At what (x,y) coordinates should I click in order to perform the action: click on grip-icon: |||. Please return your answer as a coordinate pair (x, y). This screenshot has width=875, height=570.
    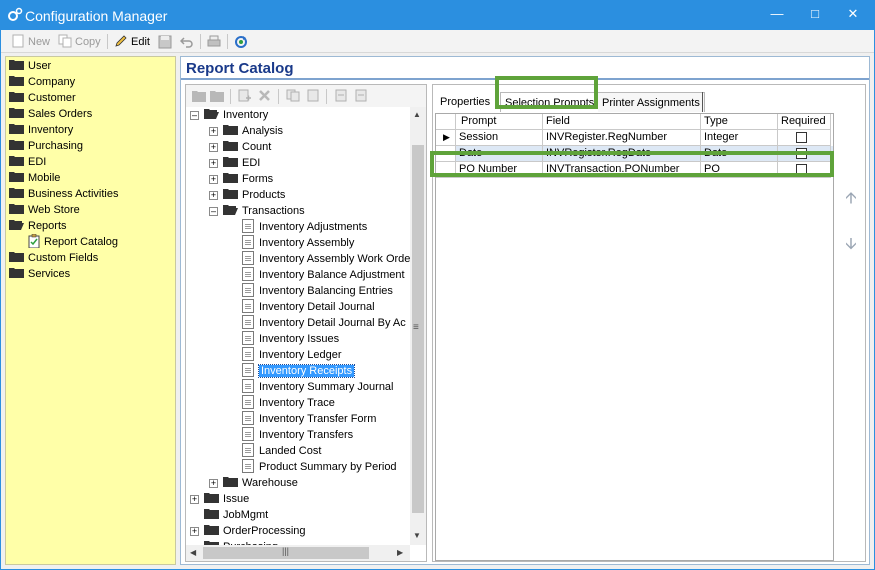
    Looking at the image, I should click on (286, 551).